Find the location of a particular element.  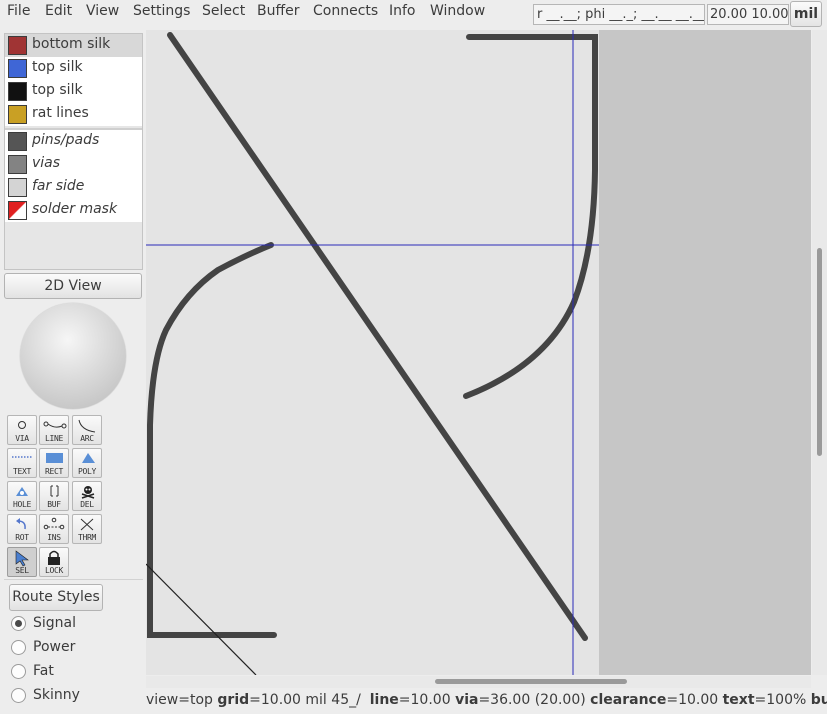

tool-label: RECT is located at coordinates (54, 471).